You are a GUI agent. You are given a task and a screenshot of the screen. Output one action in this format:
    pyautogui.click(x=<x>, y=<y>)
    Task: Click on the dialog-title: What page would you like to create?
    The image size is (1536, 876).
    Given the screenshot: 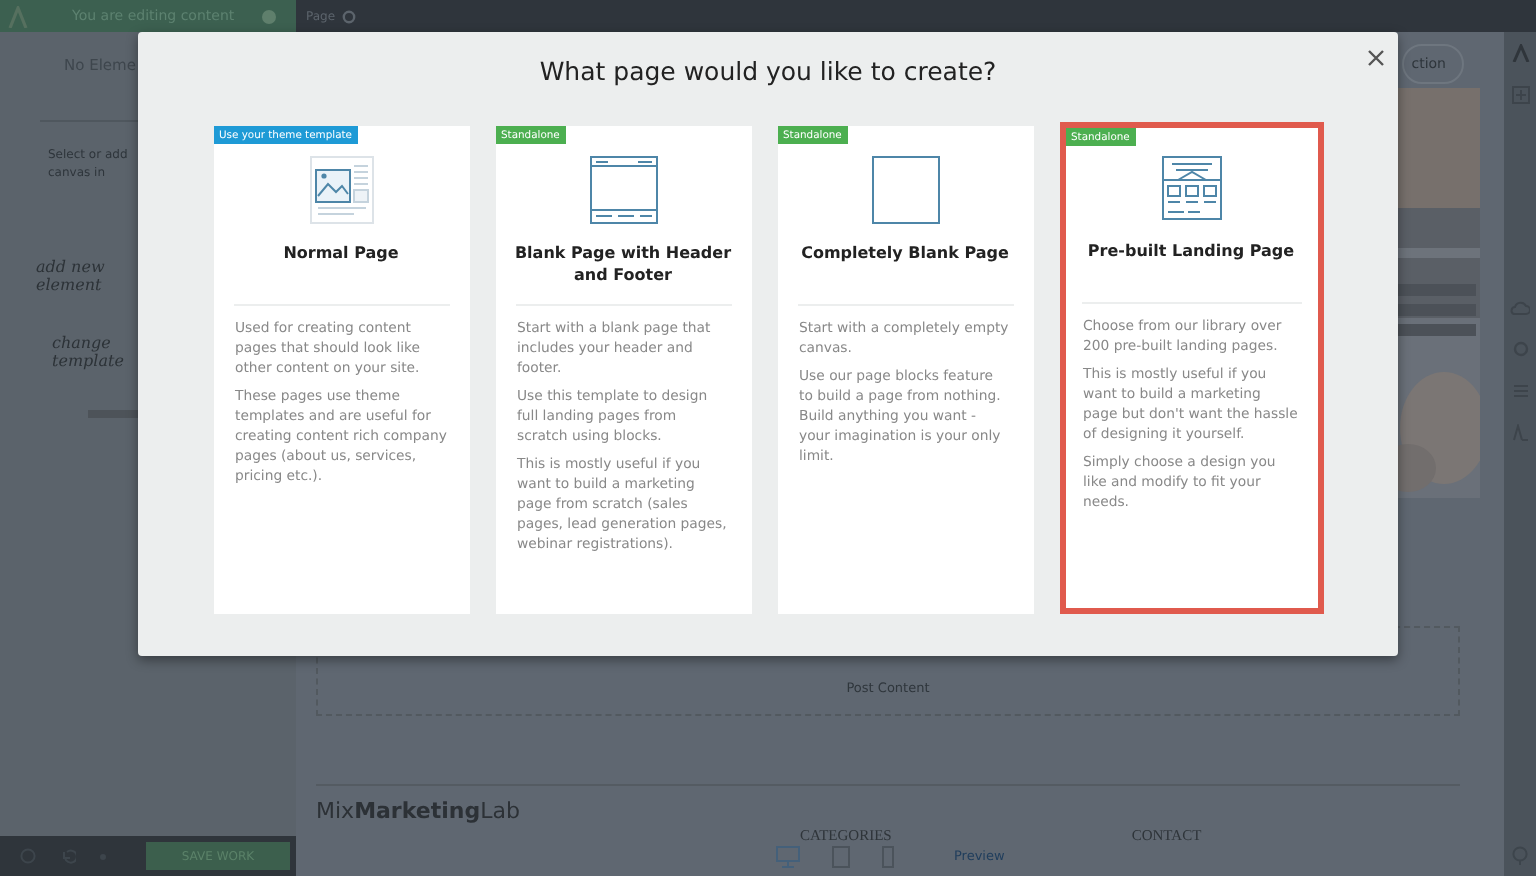 What is the action you would take?
    pyautogui.click(x=768, y=73)
    